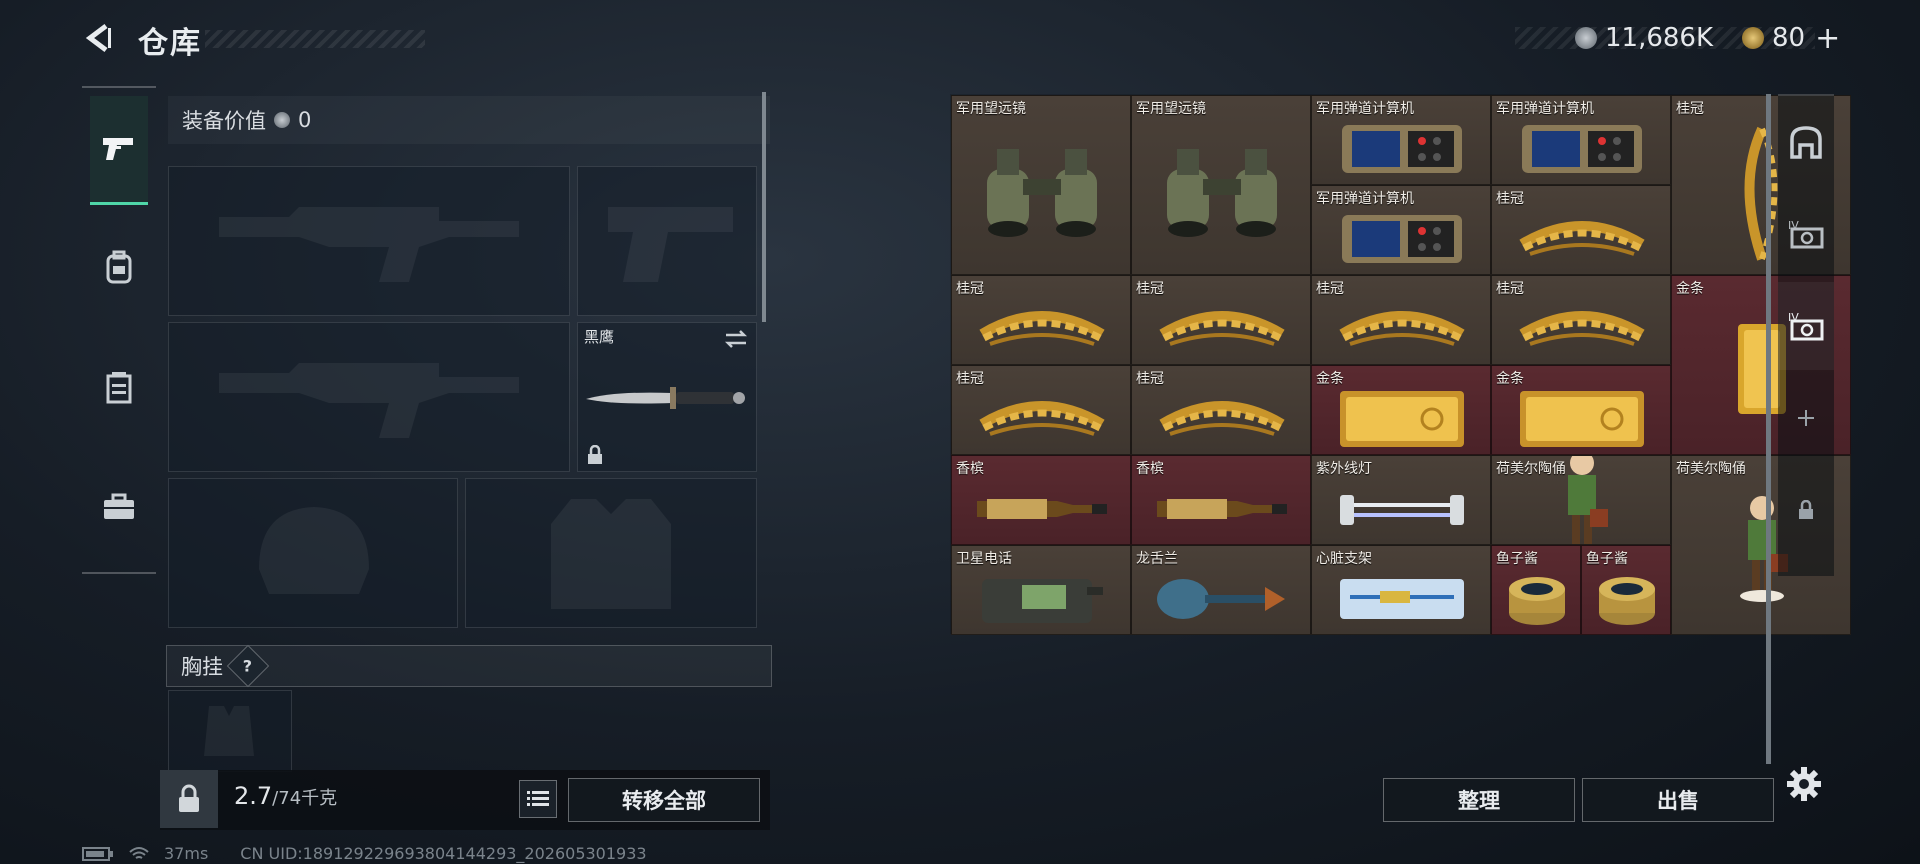 Image resolution: width=1920 pixels, height=864 pixels. Describe the element at coordinates (1581, 500) in the screenshot. I see `inventory-item: 荷美尔陶俑` at that location.